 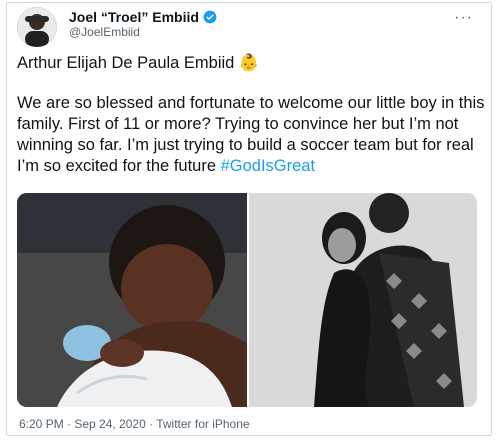 What do you see at coordinates (37, 27) in the screenshot?
I see `avatar` at bounding box center [37, 27].